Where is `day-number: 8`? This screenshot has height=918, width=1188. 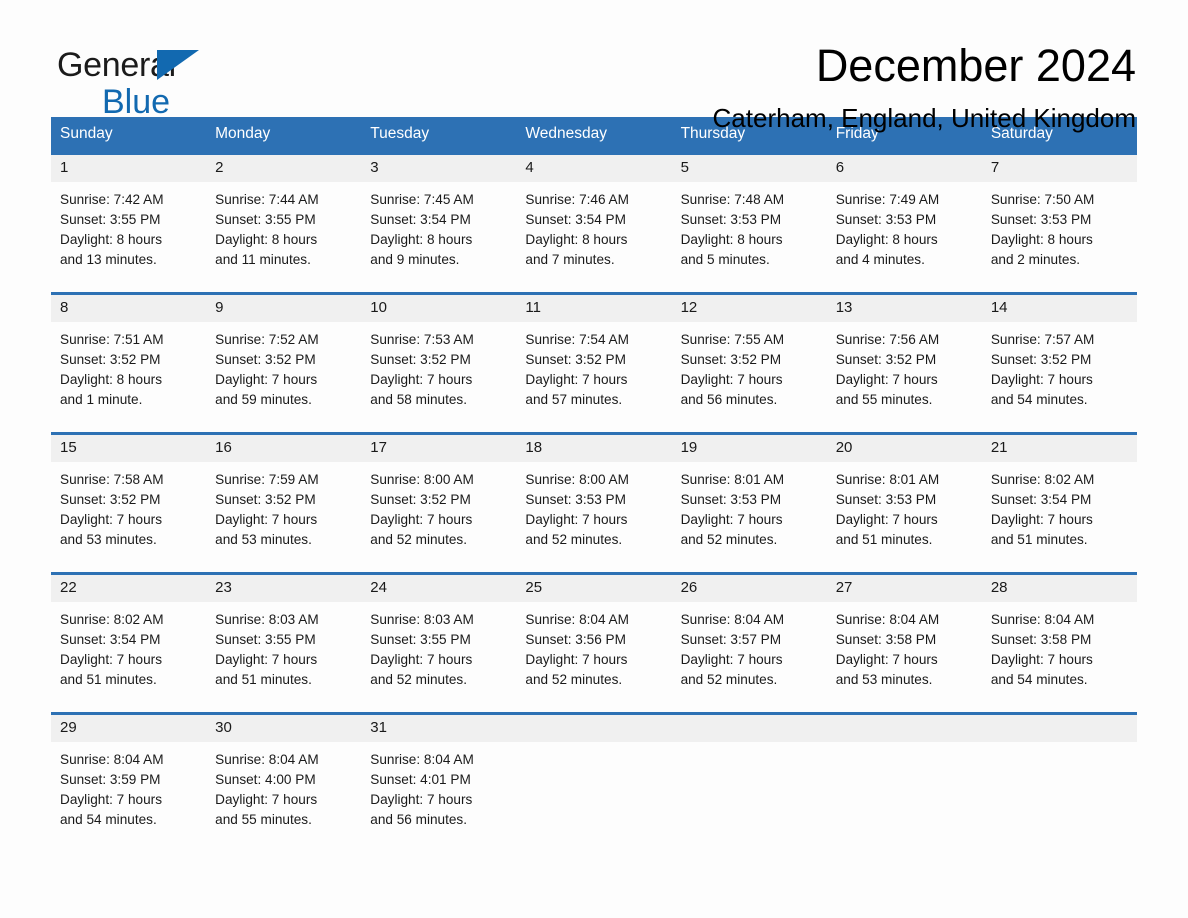
day-number: 8 is located at coordinates (129, 308).